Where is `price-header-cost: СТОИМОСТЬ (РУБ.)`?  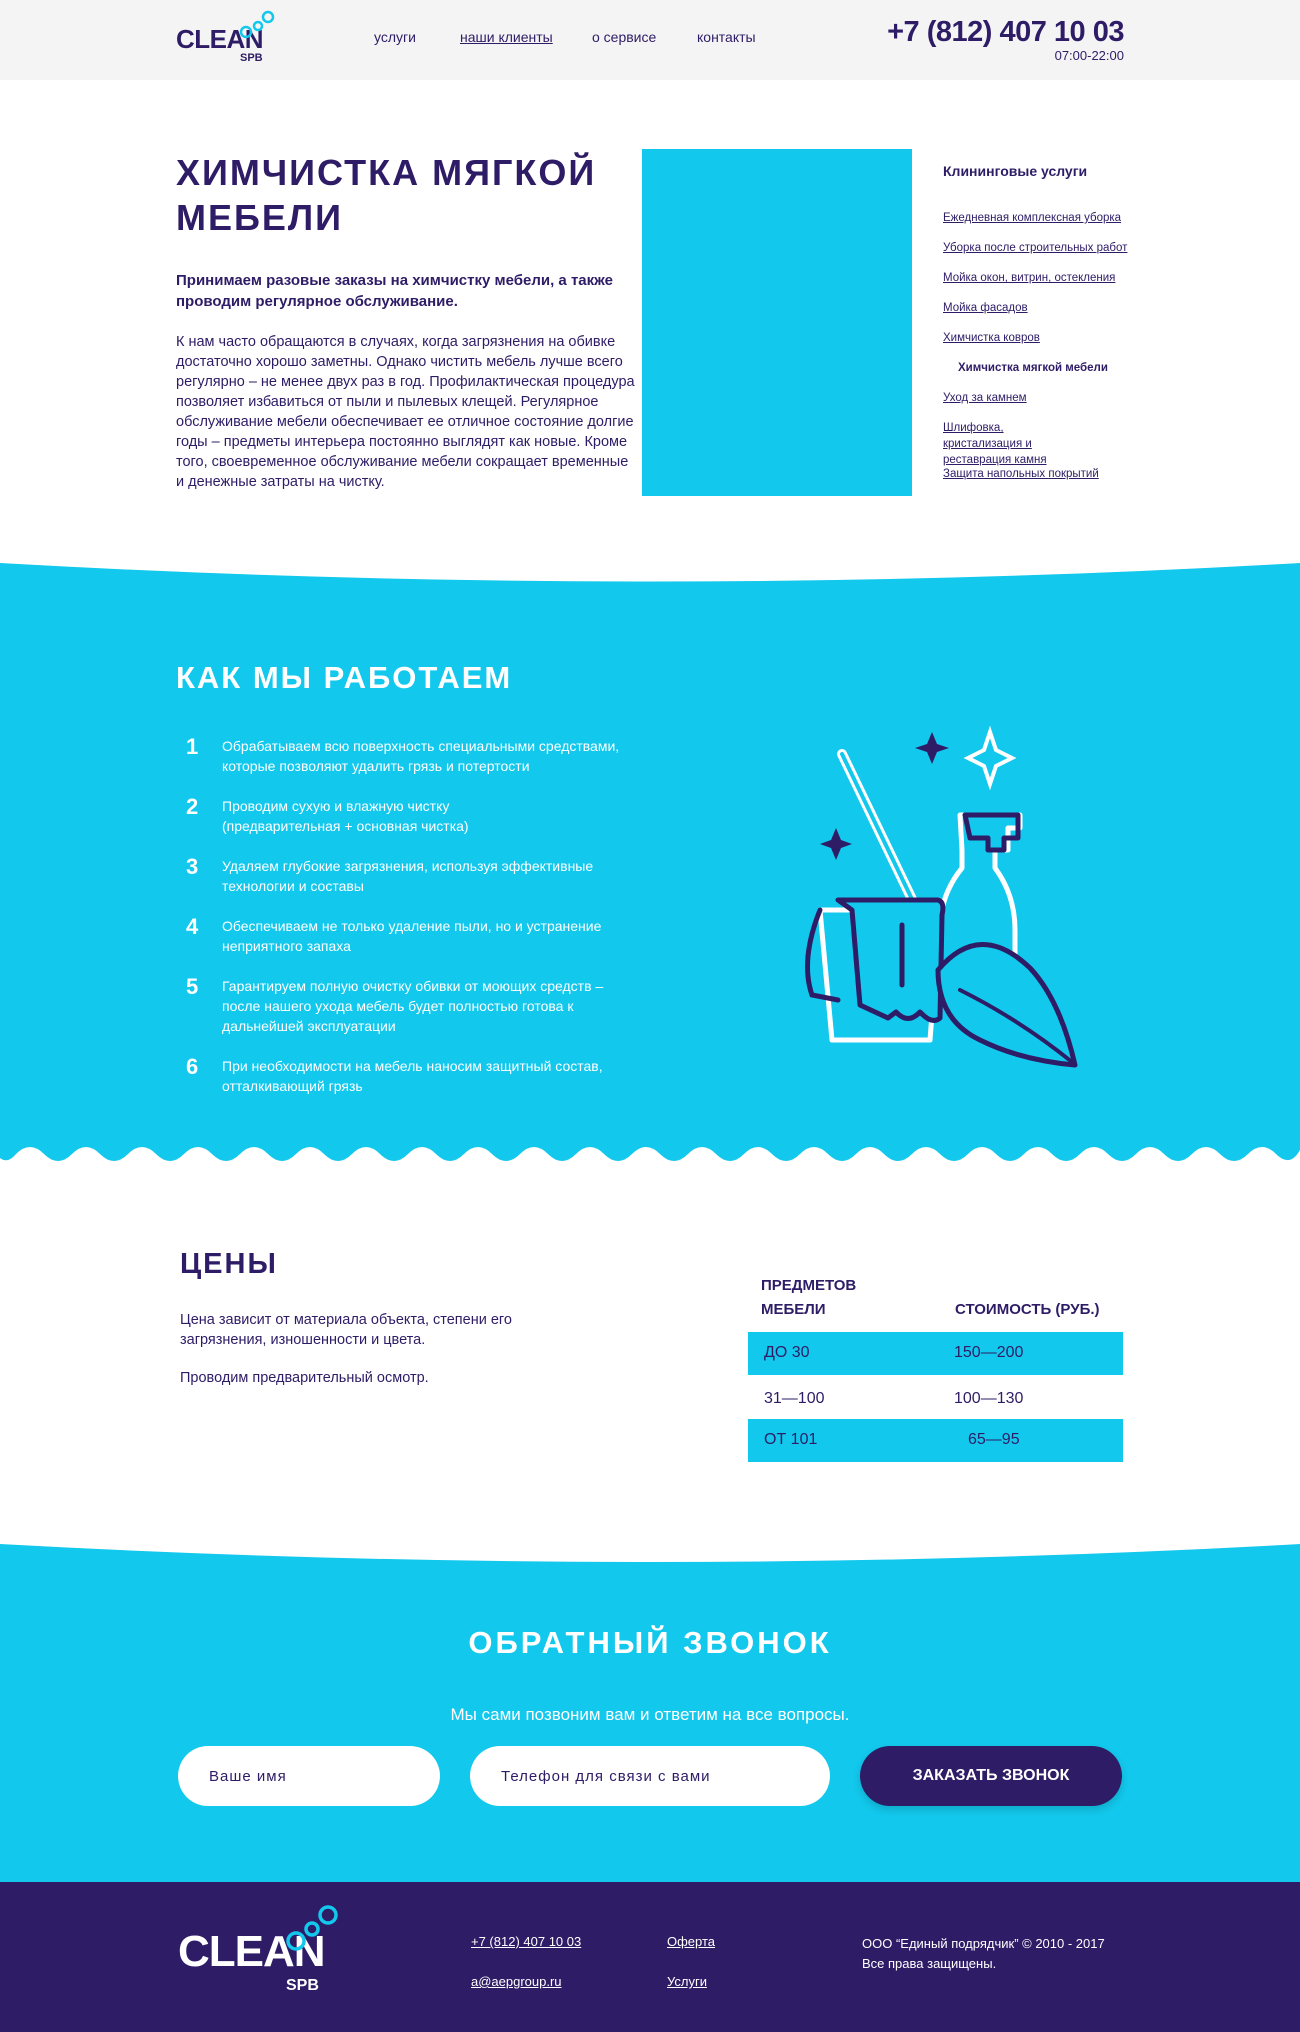
price-header-cost: СТОИМОСТЬ (РУБ.) is located at coordinates (1027, 1309).